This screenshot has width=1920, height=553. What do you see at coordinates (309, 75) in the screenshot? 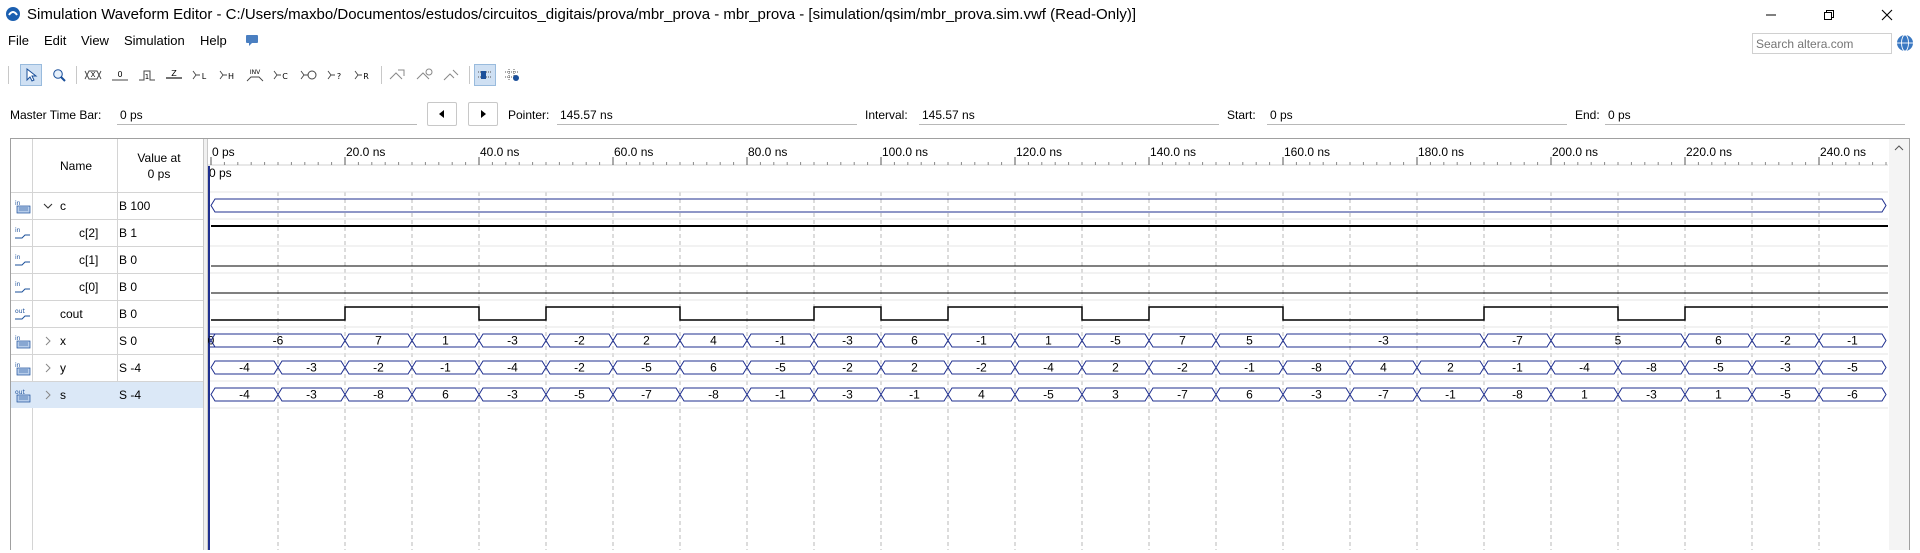
I see `clock-button` at bounding box center [309, 75].